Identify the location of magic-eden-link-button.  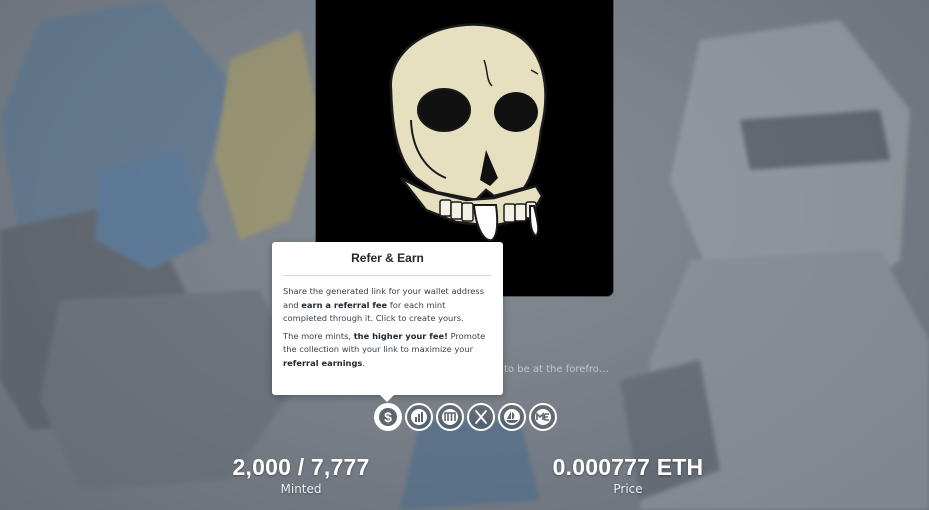
(450, 417).